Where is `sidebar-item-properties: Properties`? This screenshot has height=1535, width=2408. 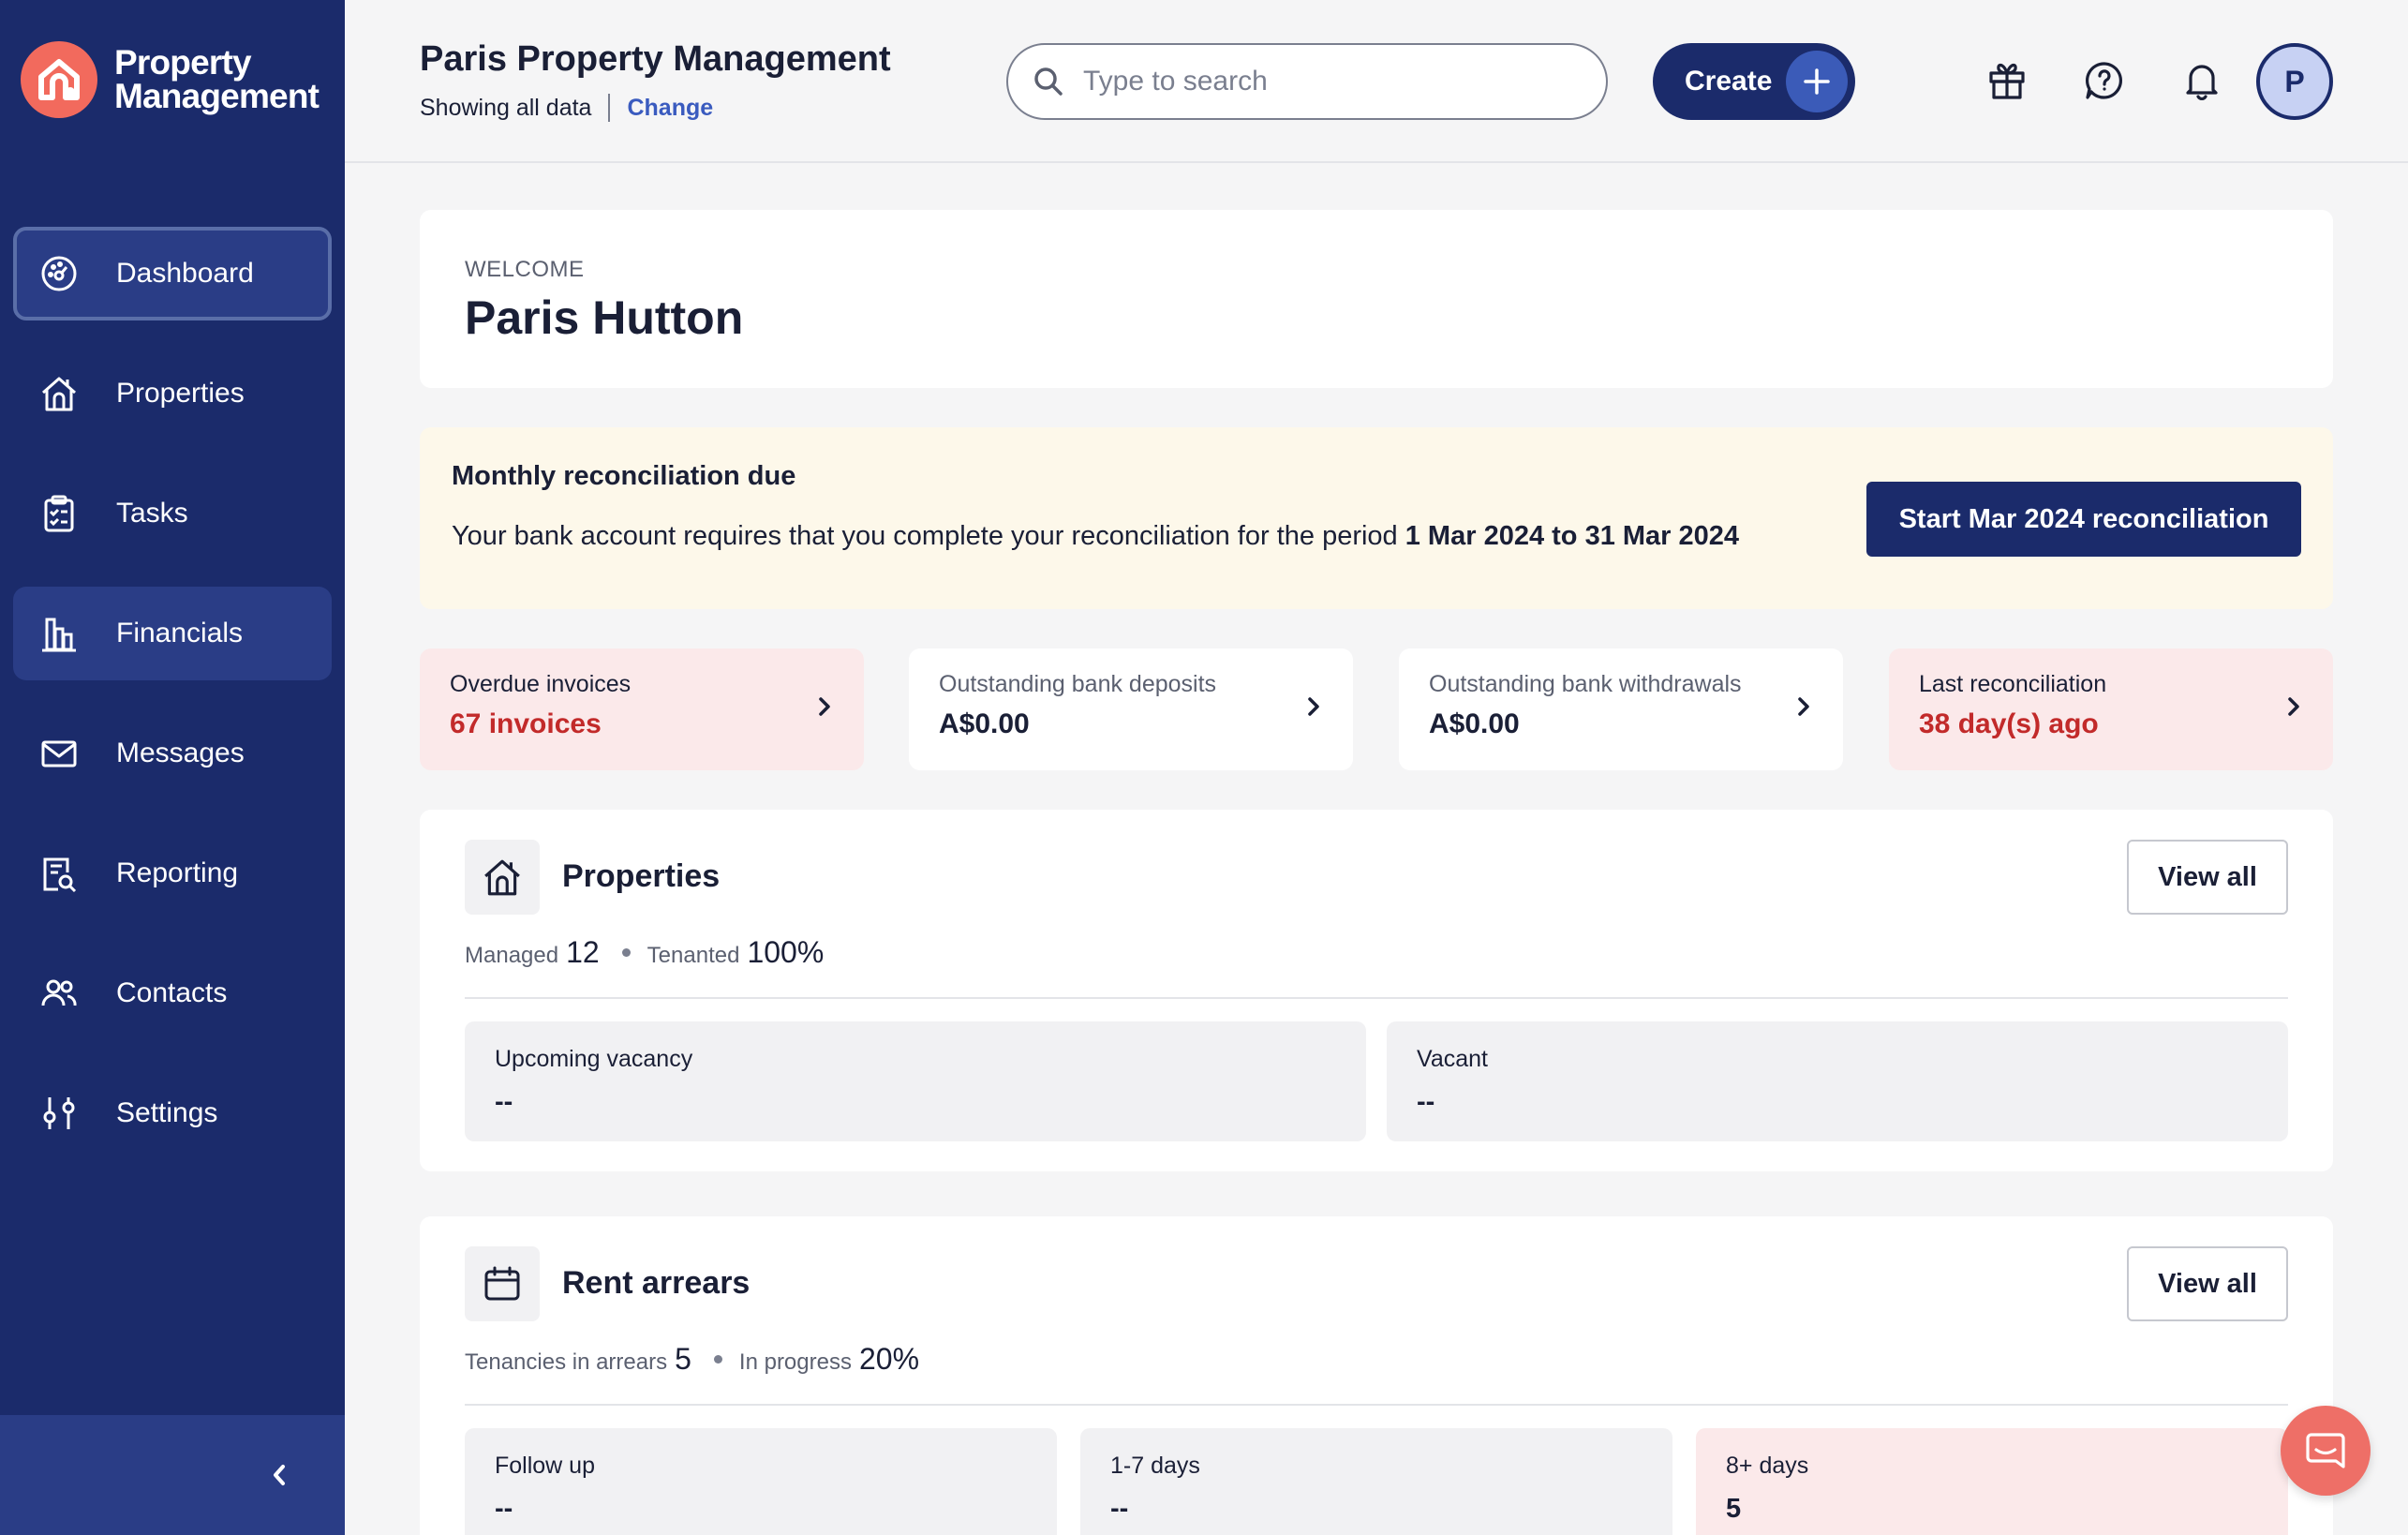 sidebar-item-properties: Properties is located at coordinates (172, 393).